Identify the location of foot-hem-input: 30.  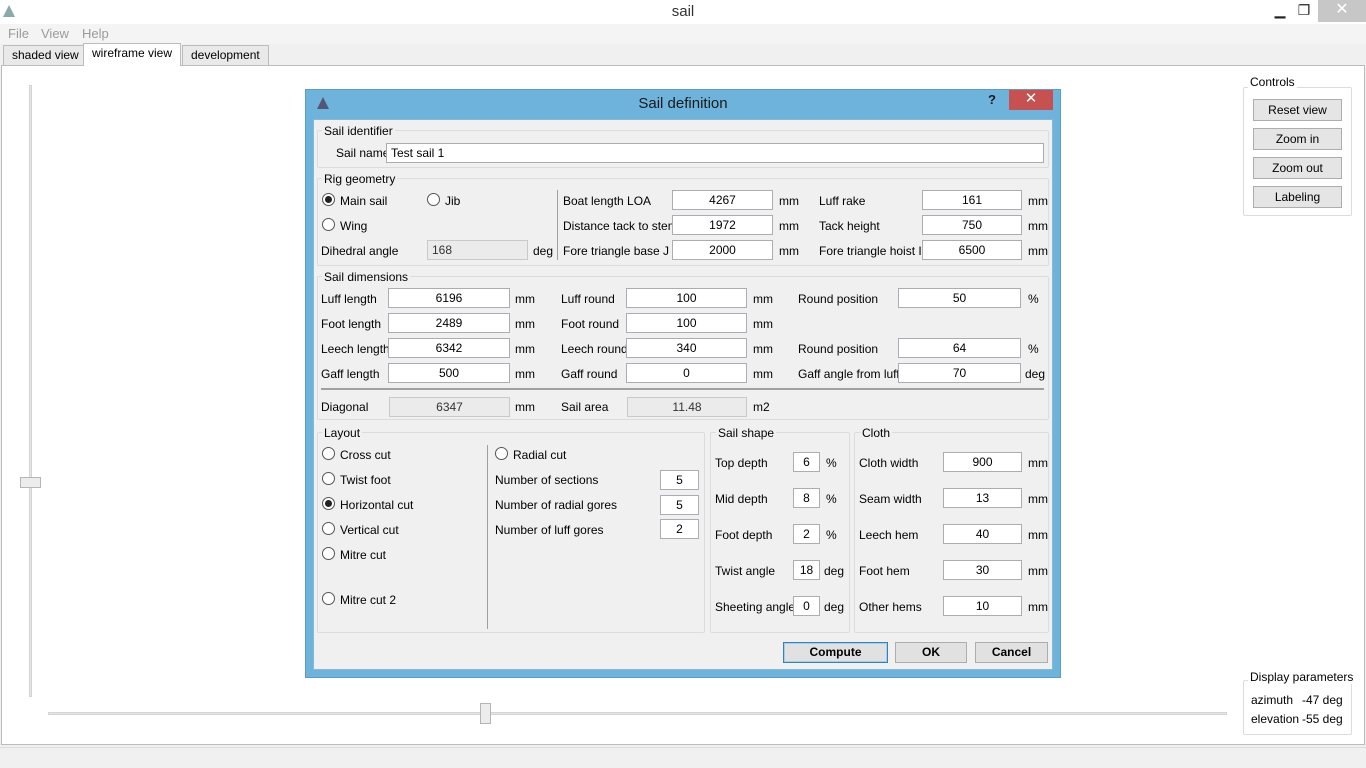
(982, 570).